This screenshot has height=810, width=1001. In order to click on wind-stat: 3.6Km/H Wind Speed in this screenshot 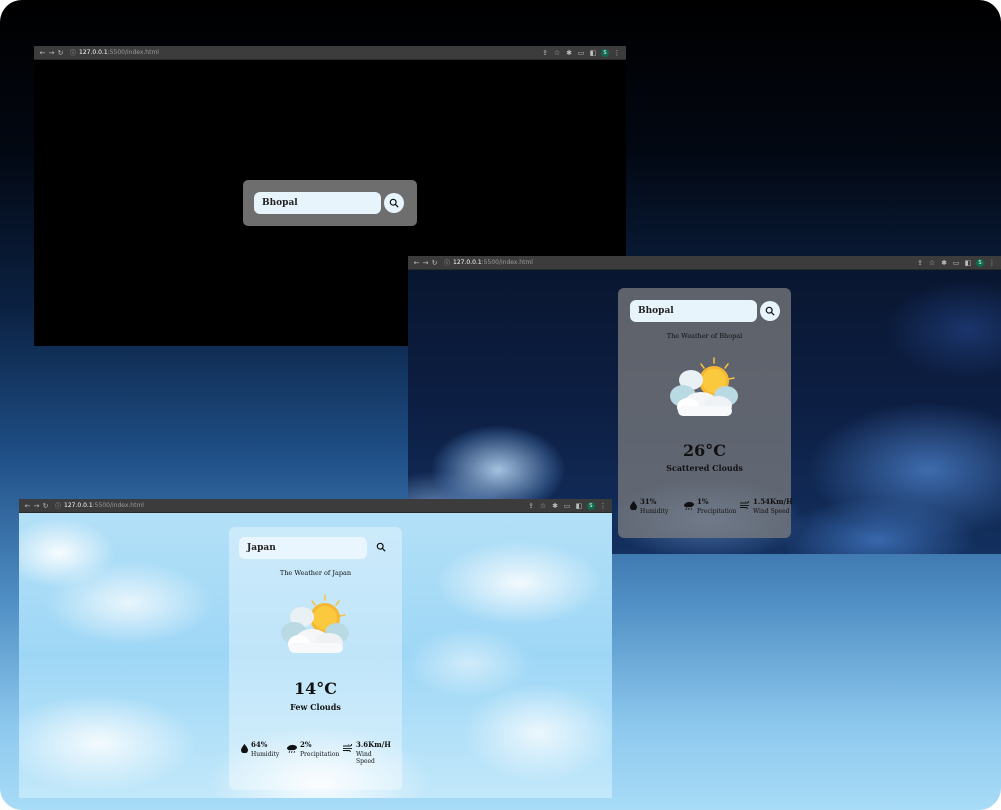, I will do `click(367, 752)`.